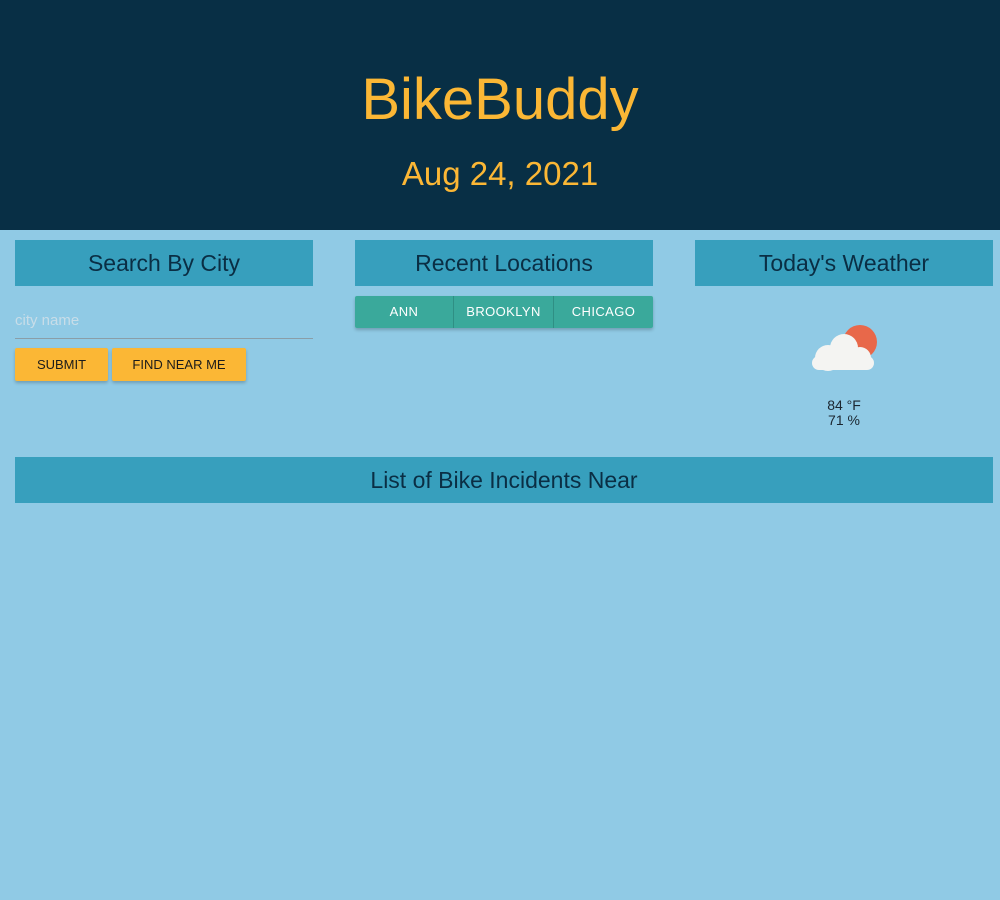 The width and height of the screenshot is (1000, 900). I want to click on app-title: BikeBuddy, so click(500, 99).